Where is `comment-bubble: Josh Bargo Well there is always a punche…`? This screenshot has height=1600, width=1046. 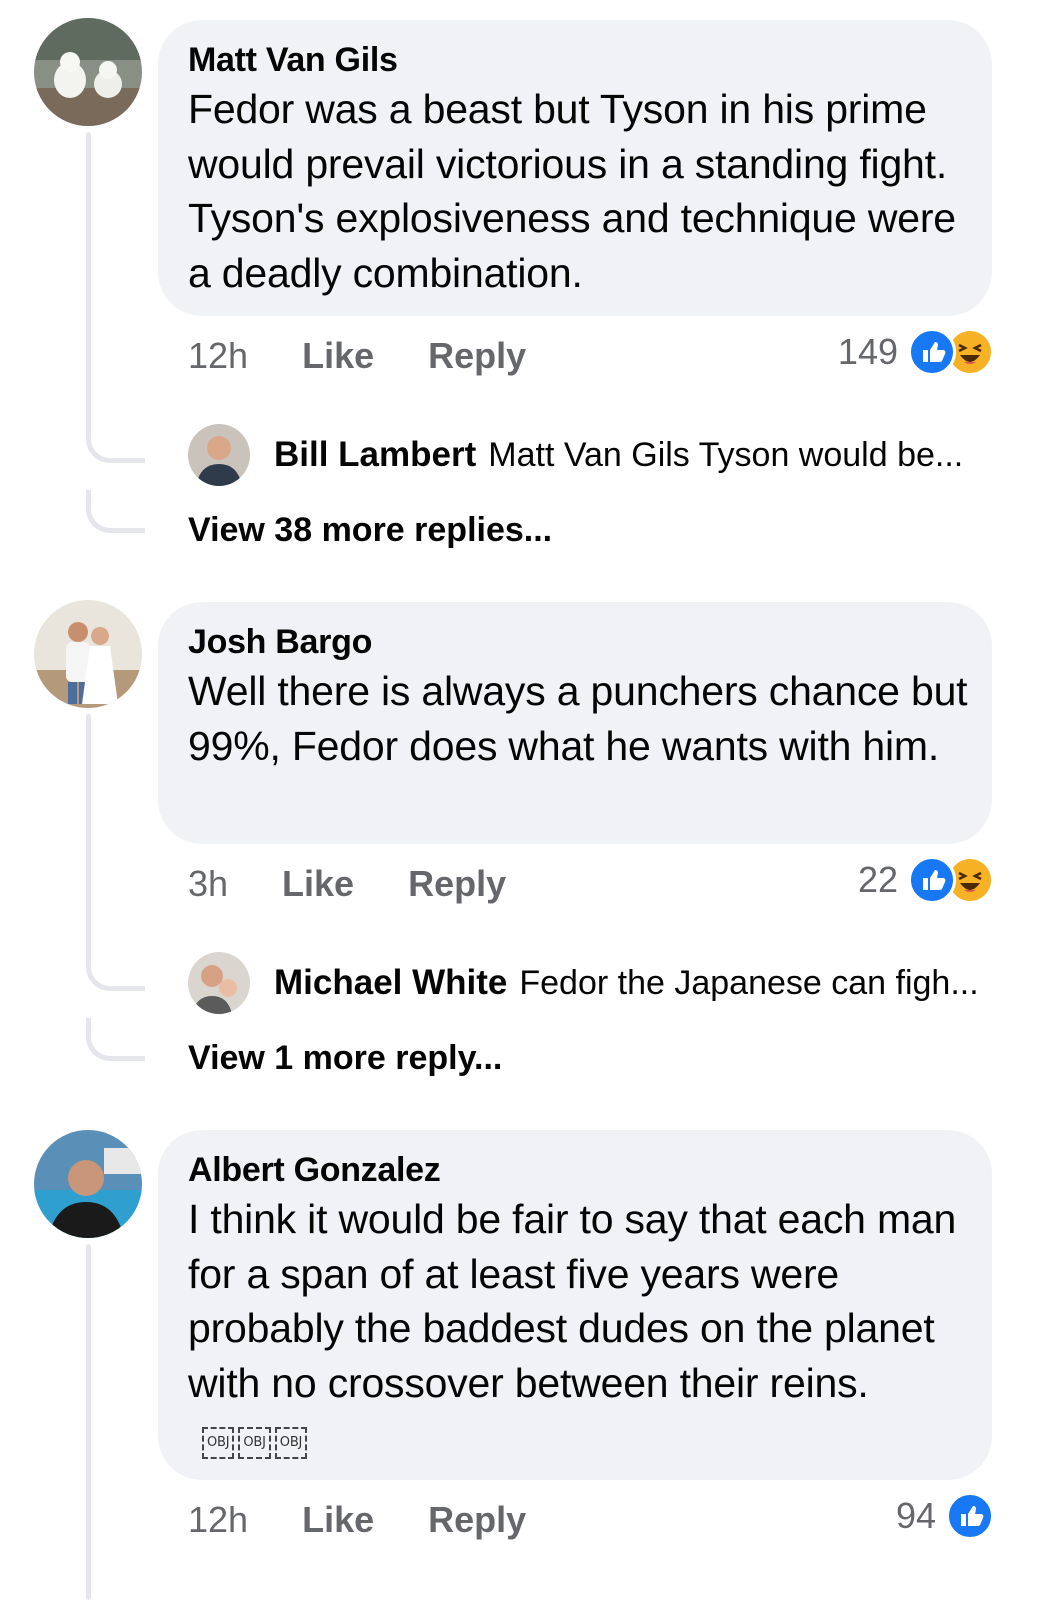
comment-bubble: Josh Bargo Well there is always a punche… is located at coordinates (575, 723).